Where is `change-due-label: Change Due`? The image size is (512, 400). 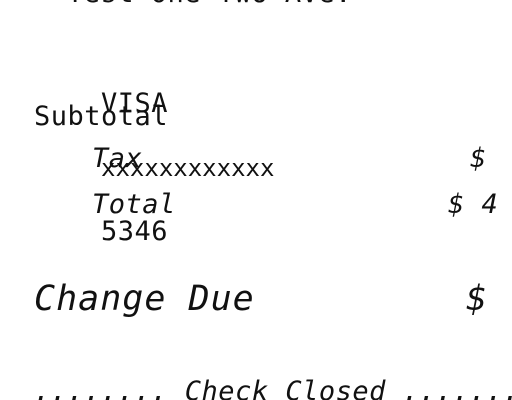 change-due-label: Change Due is located at coordinates (144, 299).